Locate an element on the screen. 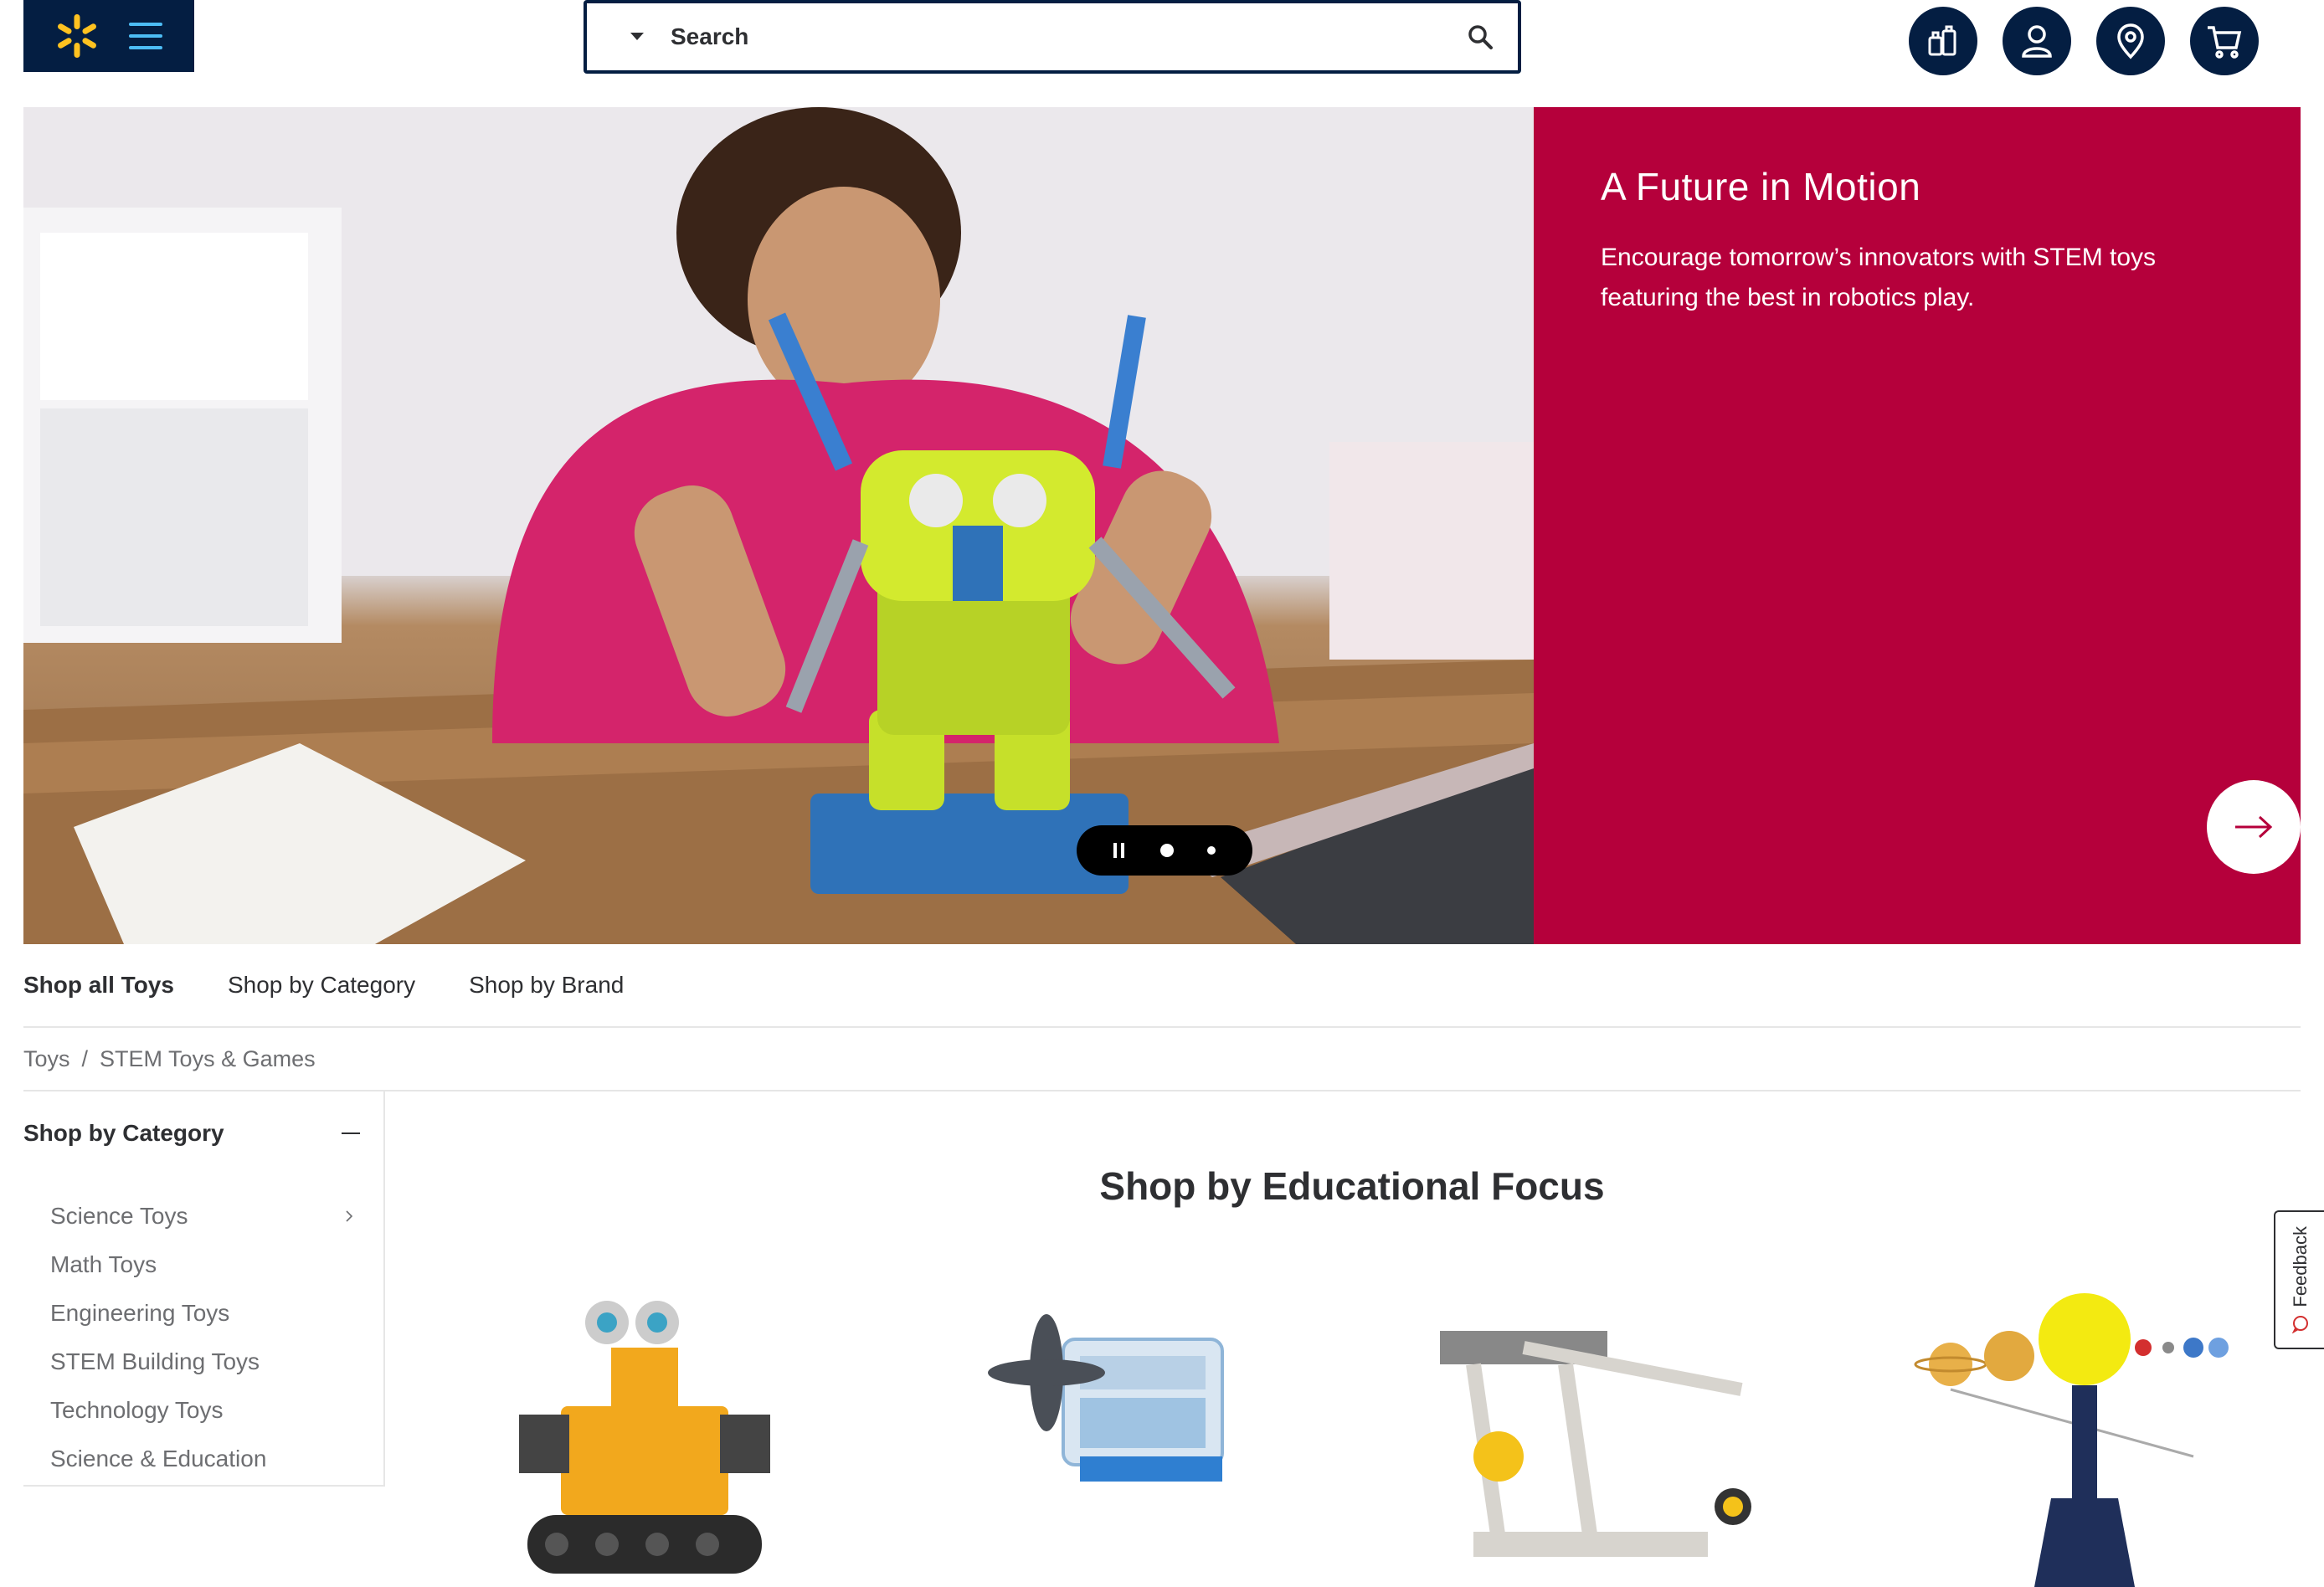 The height and width of the screenshot is (1587, 2324). carousel-controls is located at coordinates (1165, 851).